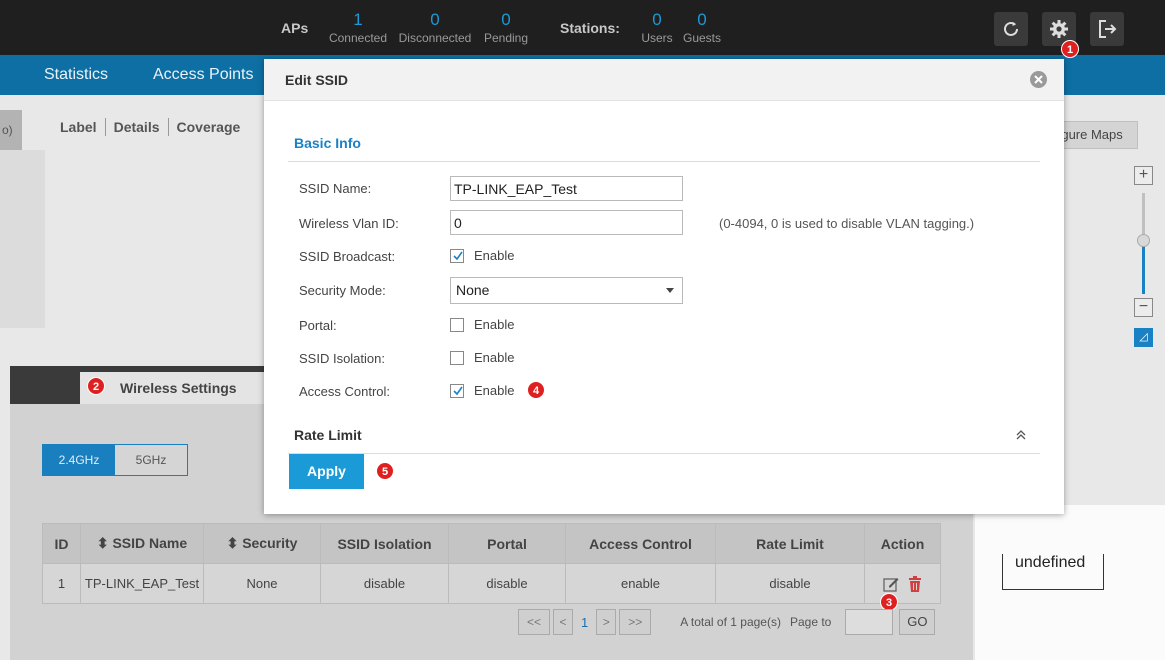  Describe the element at coordinates (61, 583) in the screenshot. I see `cell-id: 1` at that location.